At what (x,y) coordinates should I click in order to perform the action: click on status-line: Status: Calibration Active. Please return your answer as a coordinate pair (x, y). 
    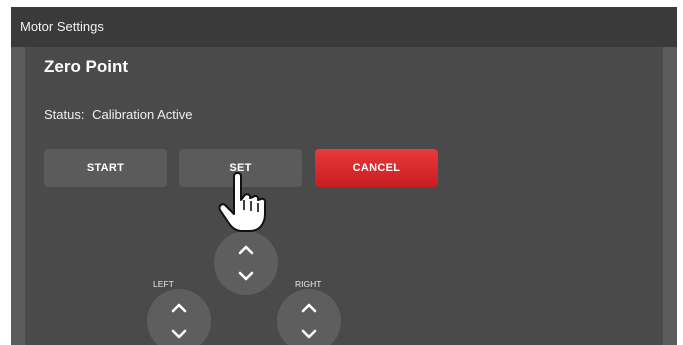
    Looking at the image, I should click on (118, 114).